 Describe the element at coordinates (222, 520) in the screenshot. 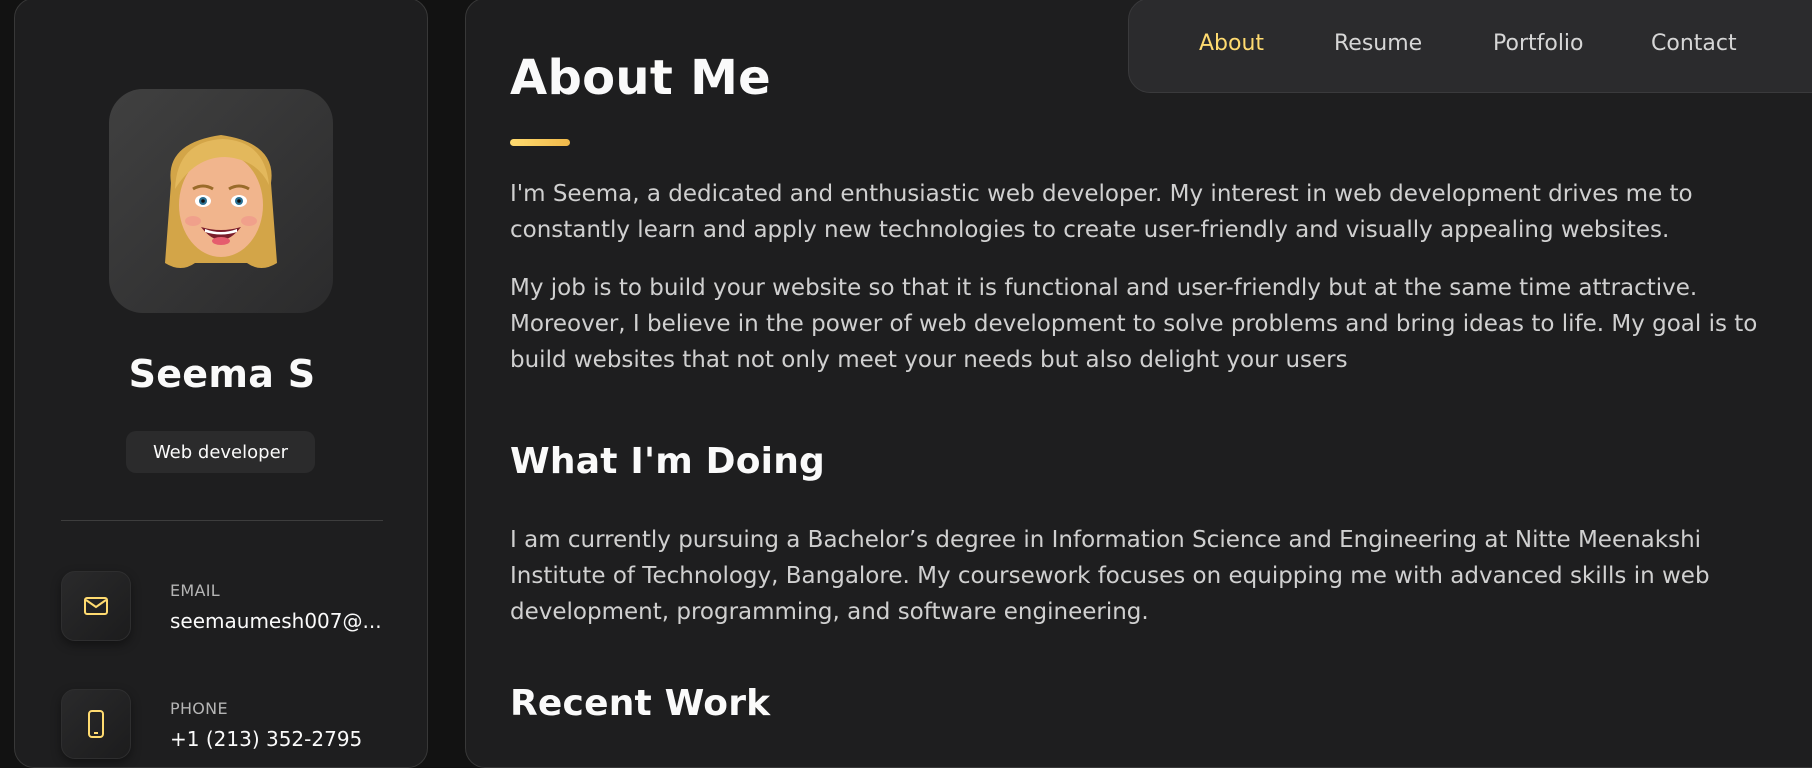

I see `sidebar-divider` at that location.